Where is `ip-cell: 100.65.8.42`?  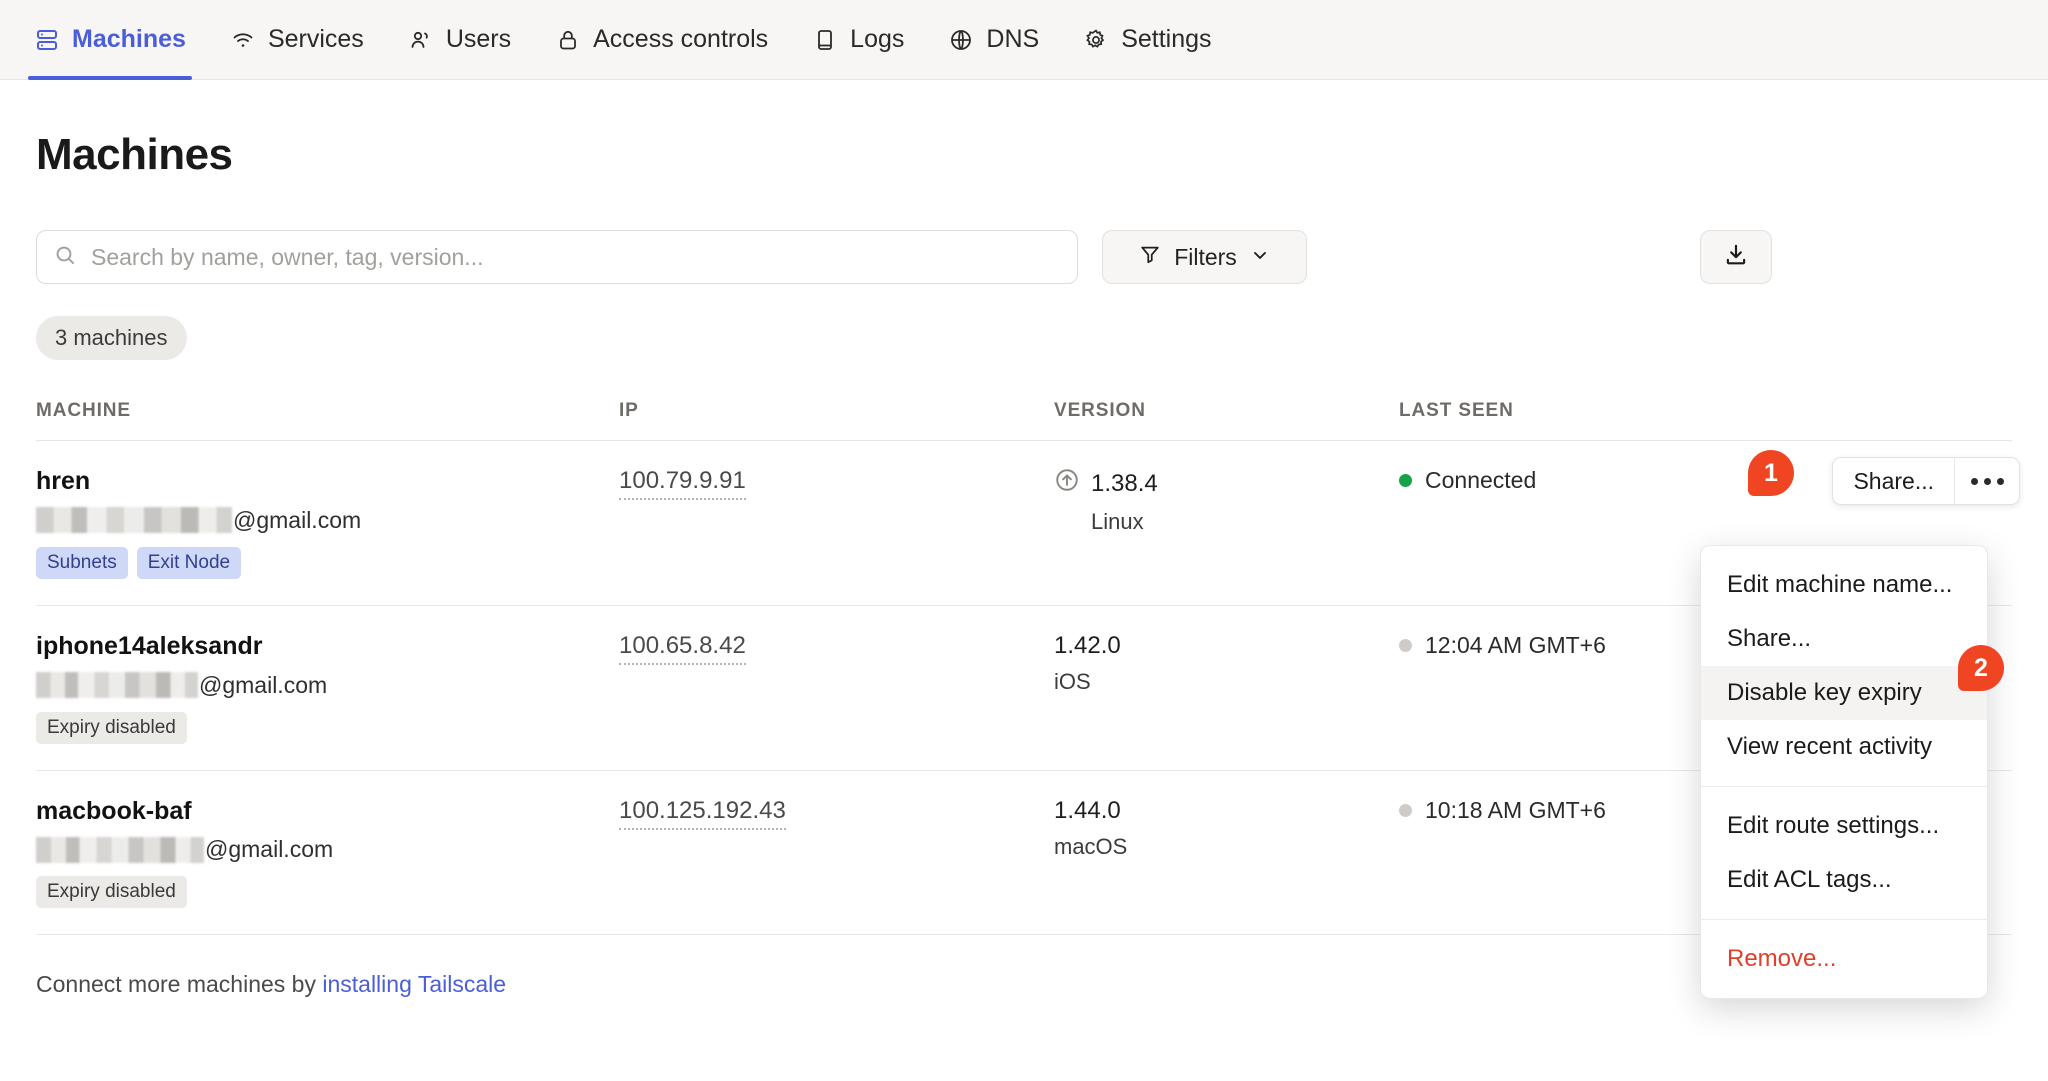 ip-cell: 100.65.8.42 is located at coordinates (836, 648).